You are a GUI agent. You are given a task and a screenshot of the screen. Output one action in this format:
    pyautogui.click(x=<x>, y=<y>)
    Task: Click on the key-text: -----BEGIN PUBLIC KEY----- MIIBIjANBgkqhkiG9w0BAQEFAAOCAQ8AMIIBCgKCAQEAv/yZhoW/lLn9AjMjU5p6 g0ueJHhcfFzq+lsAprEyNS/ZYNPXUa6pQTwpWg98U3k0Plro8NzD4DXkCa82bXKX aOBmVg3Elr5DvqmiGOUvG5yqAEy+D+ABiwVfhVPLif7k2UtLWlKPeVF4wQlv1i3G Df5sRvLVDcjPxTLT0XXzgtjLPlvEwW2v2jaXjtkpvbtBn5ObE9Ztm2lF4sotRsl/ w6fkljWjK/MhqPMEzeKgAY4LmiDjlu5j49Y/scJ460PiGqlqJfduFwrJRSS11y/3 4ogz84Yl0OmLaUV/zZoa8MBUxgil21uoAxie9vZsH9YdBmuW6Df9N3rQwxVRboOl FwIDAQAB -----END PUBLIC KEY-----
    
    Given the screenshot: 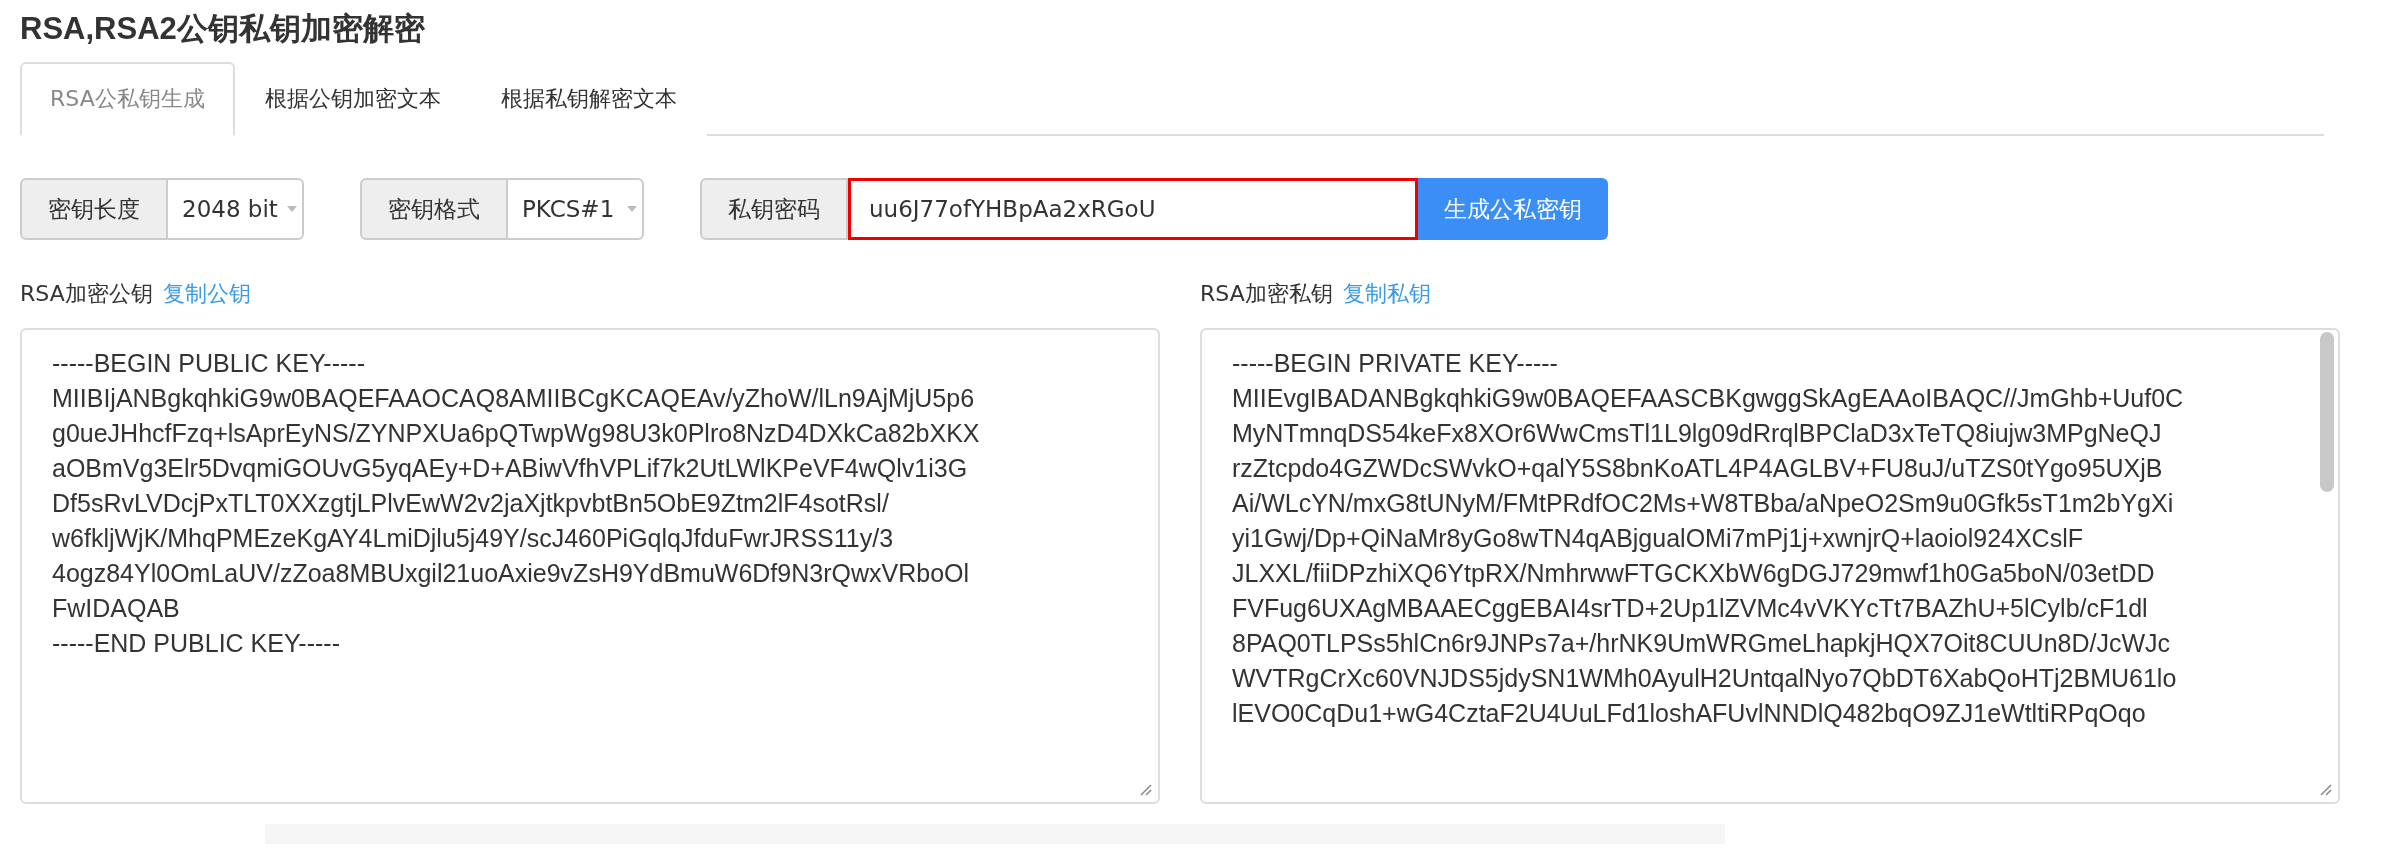 What is the action you would take?
    pyautogui.click(x=516, y=503)
    